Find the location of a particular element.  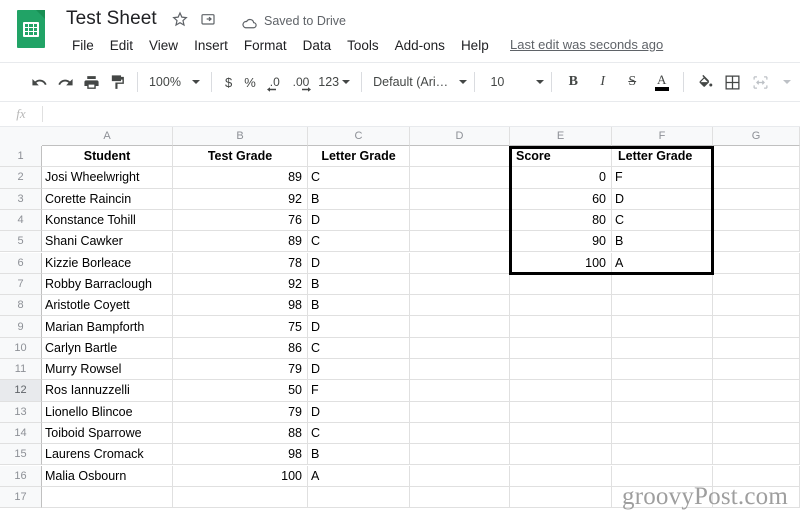

cell-header-test-grade: Test Grade is located at coordinates (240, 157).